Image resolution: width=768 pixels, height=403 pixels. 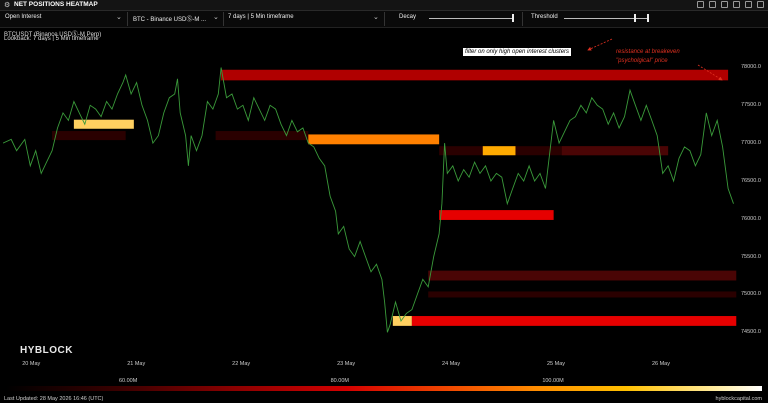 What do you see at coordinates (736, 4) in the screenshot?
I see `download-icon` at bounding box center [736, 4].